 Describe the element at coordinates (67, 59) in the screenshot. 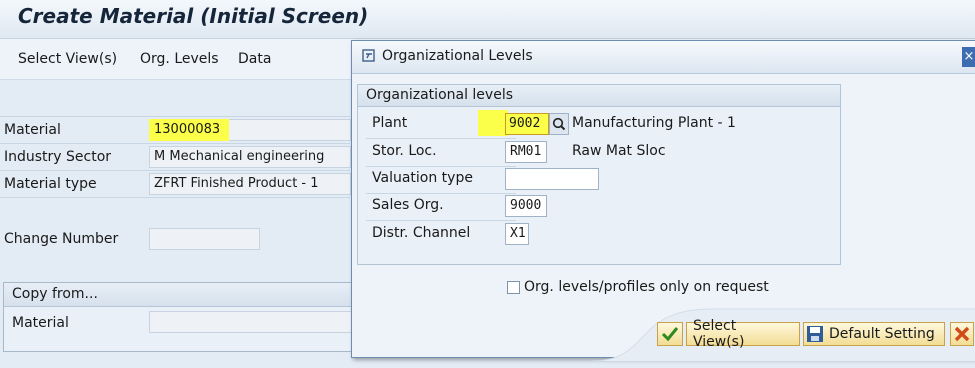

I see `menu-select-views: Select View(s)` at that location.